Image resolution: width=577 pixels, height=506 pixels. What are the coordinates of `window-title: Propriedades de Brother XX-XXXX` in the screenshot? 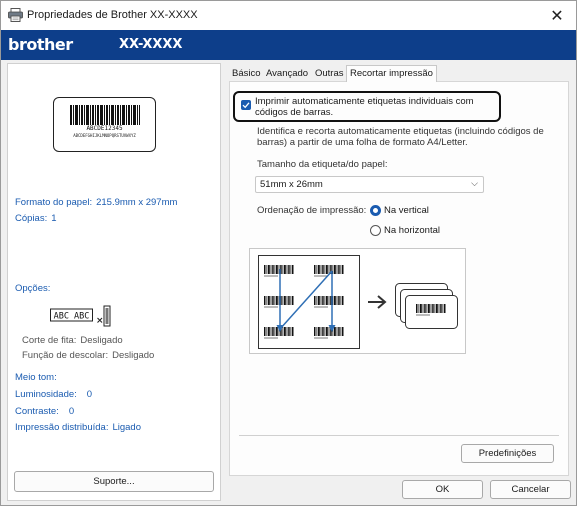 It's located at (112, 15).